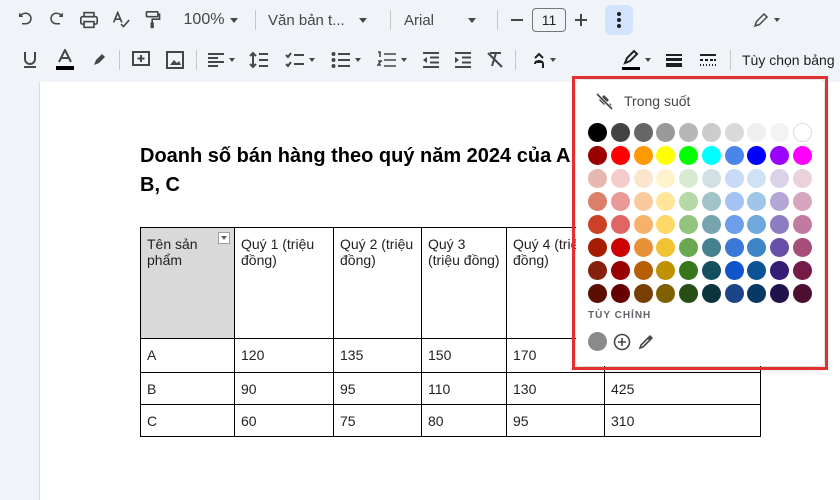 The image size is (840, 500). What do you see at coordinates (187, 283) in the screenshot?
I see `table-cell-selected: Tên sản phẩm` at bounding box center [187, 283].